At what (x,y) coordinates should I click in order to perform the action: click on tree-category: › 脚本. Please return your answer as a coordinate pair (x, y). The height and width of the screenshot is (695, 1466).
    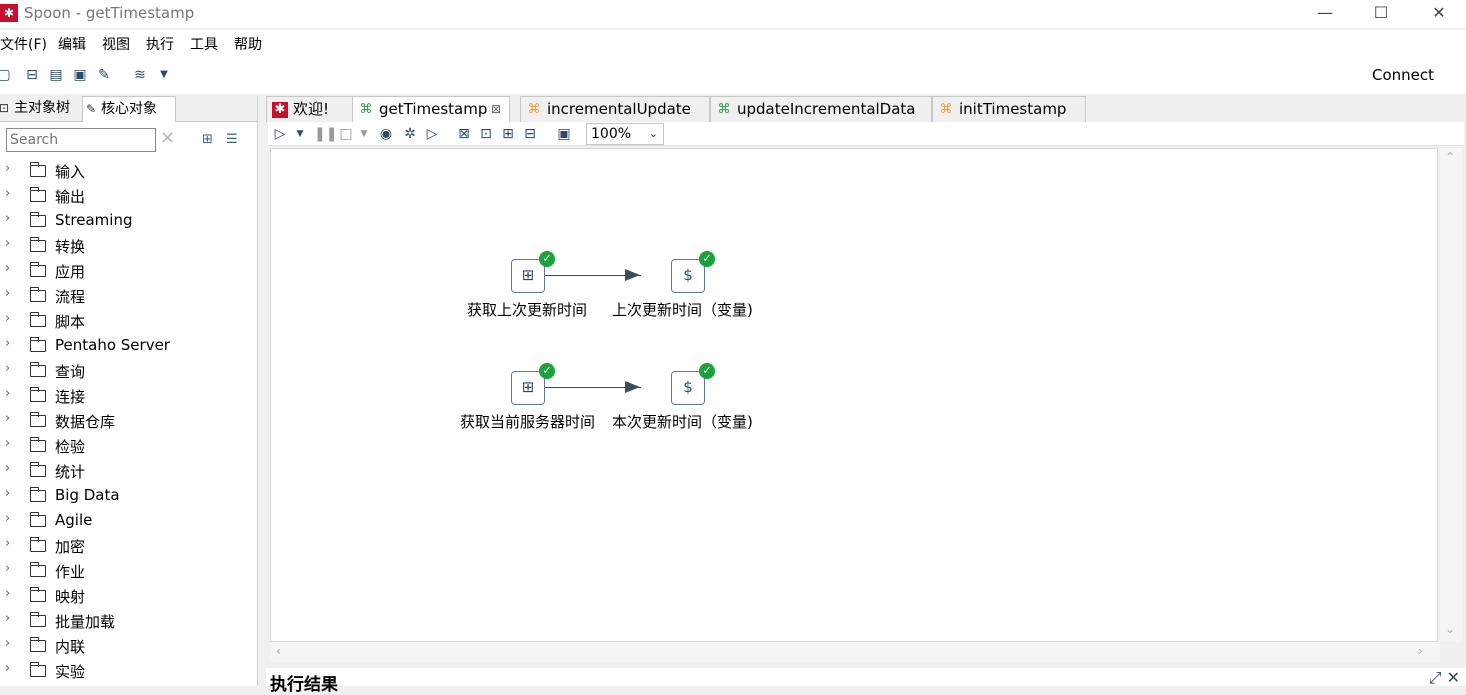
    Looking at the image, I should click on (129, 320).